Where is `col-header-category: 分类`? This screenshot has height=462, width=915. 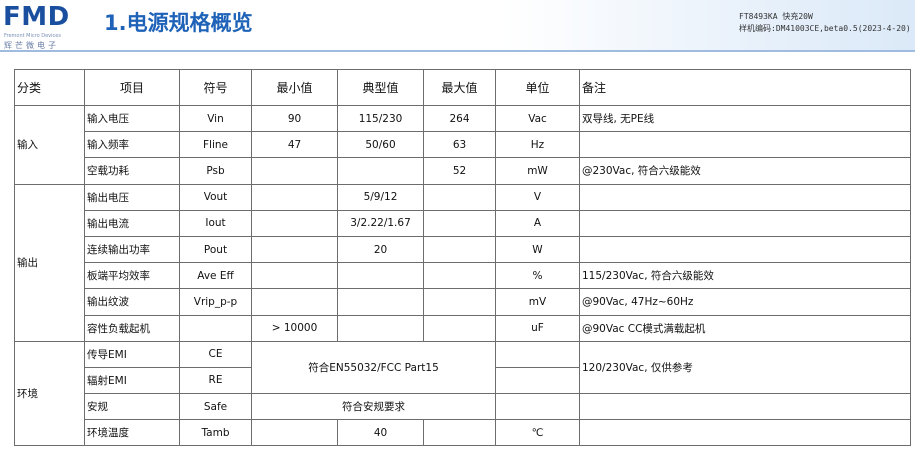
col-header-category: 分类 is located at coordinates (49, 87).